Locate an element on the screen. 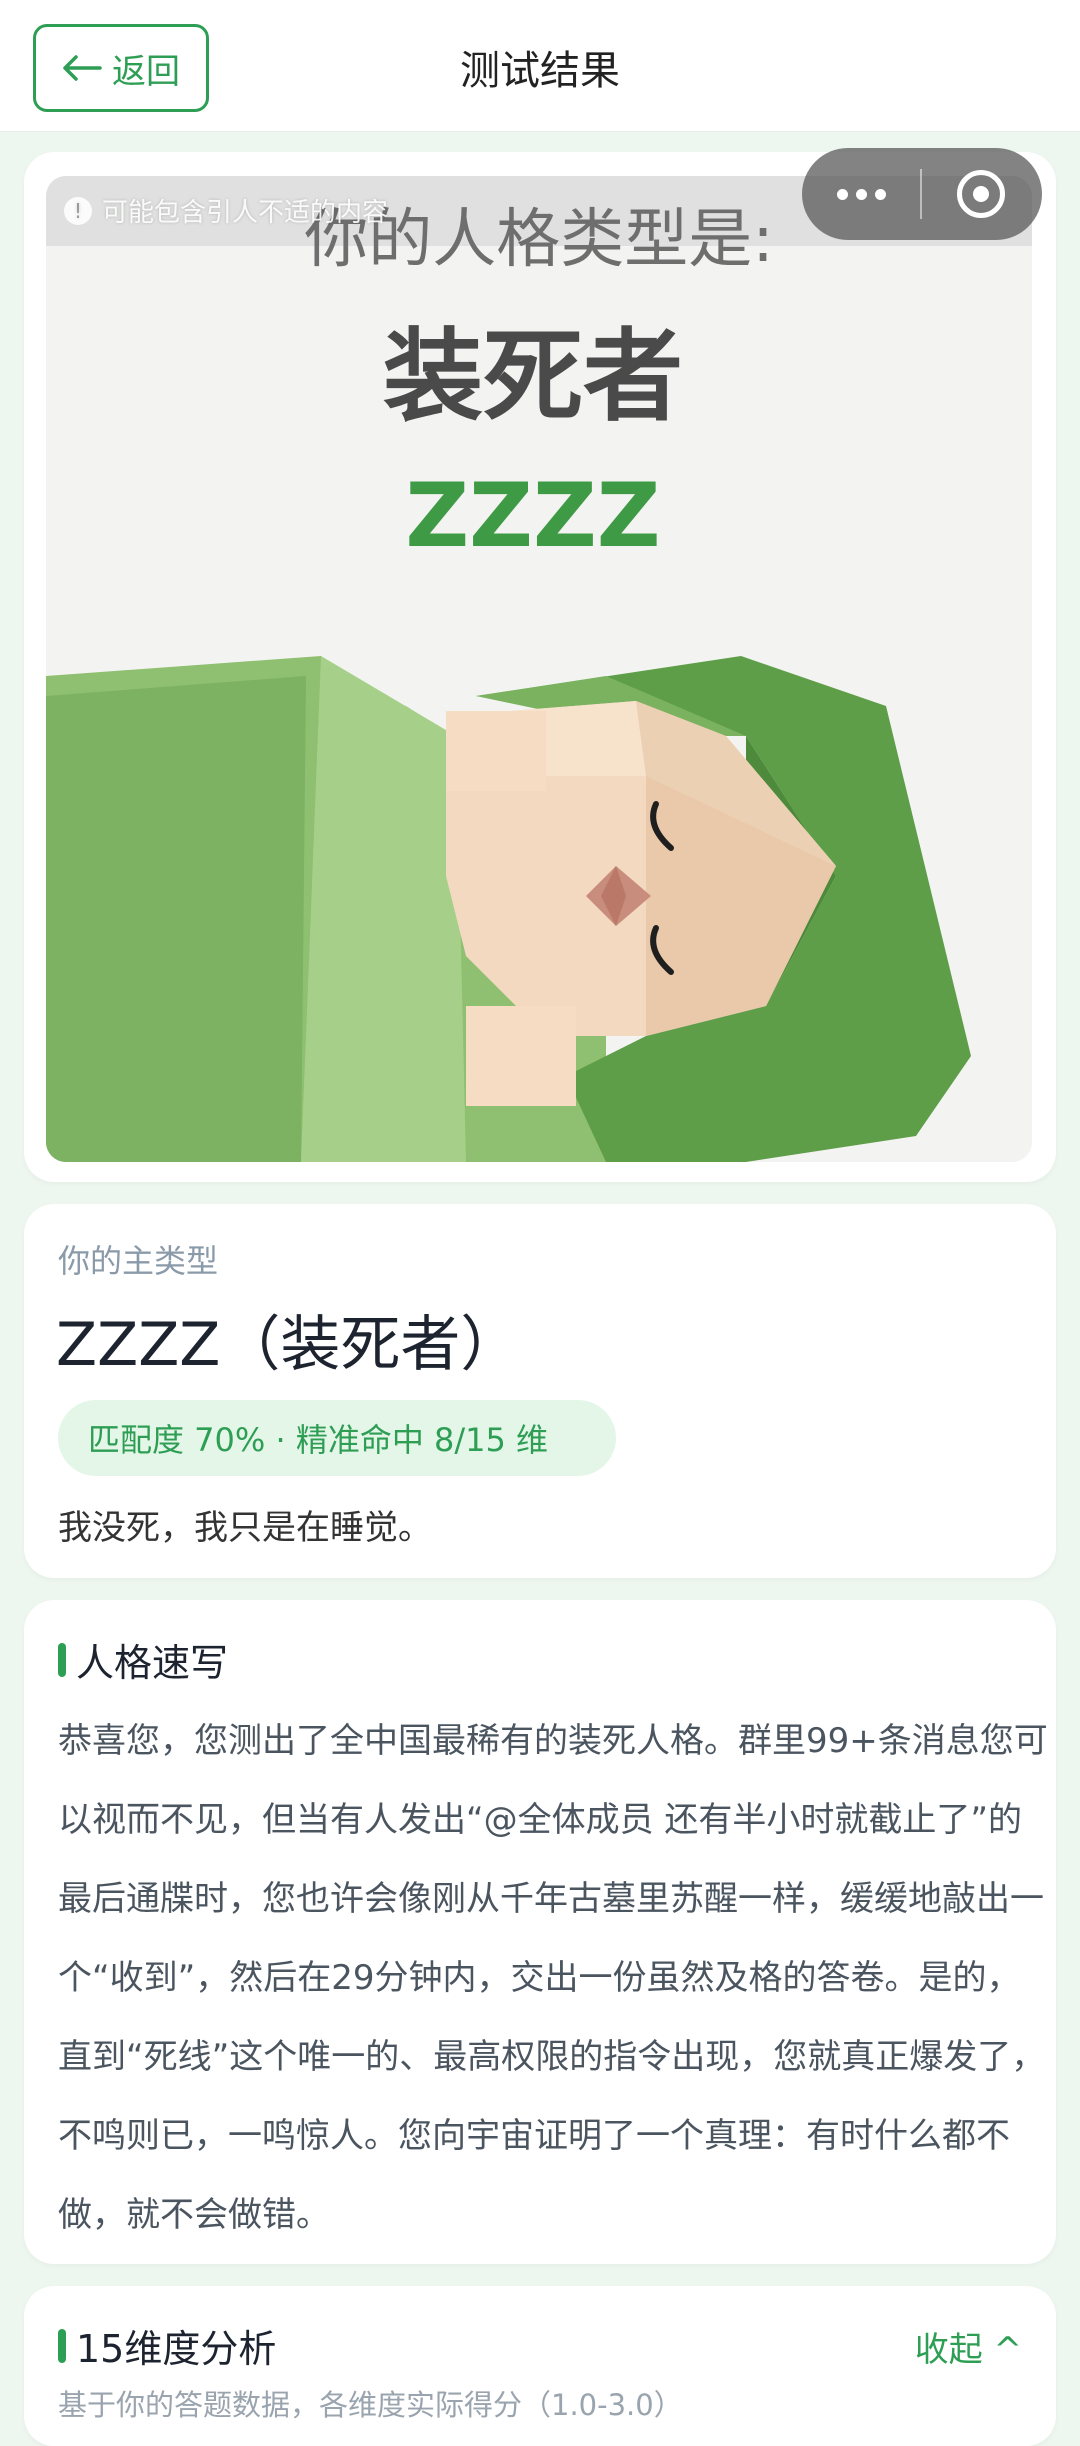  top-bar: 返回 测试结果 is located at coordinates (540, 66).